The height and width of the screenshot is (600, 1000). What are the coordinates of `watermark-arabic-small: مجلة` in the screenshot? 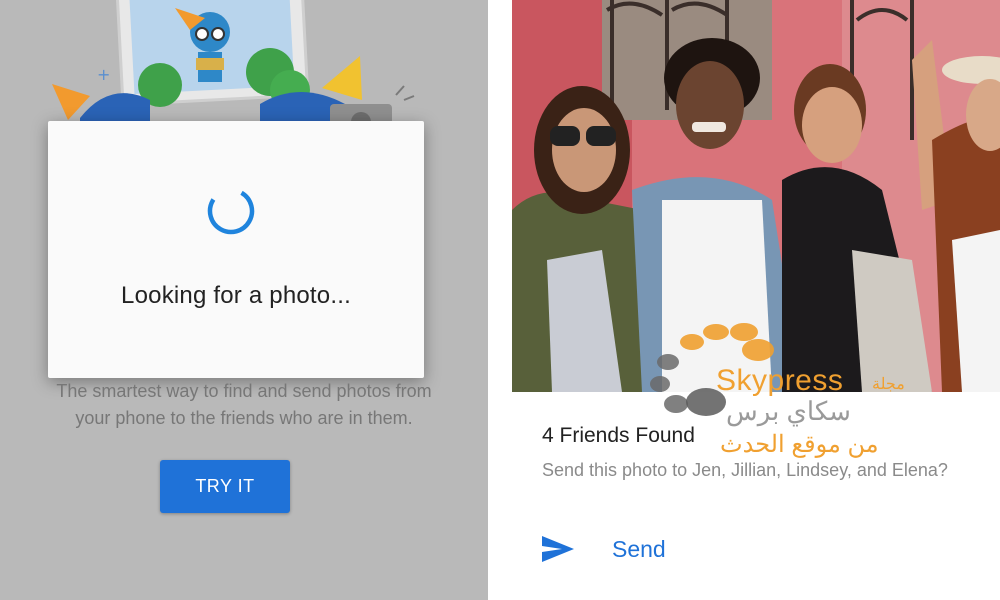 It's located at (888, 384).